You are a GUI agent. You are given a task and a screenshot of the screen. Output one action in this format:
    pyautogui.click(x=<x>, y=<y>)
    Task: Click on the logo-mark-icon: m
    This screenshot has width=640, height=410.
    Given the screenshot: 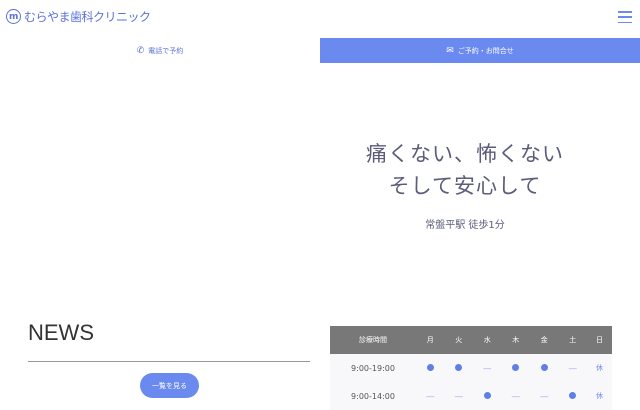 What is the action you would take?
    pyautogui.click(x=13, y=16)
    